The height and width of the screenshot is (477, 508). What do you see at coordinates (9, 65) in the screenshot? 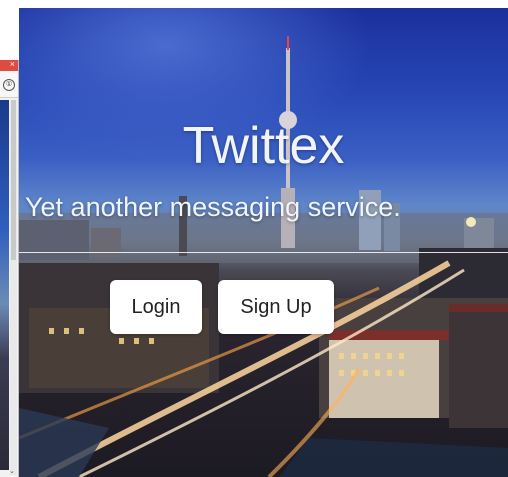
I see `window-titlebar: ×` at bounding box center [9, 65].